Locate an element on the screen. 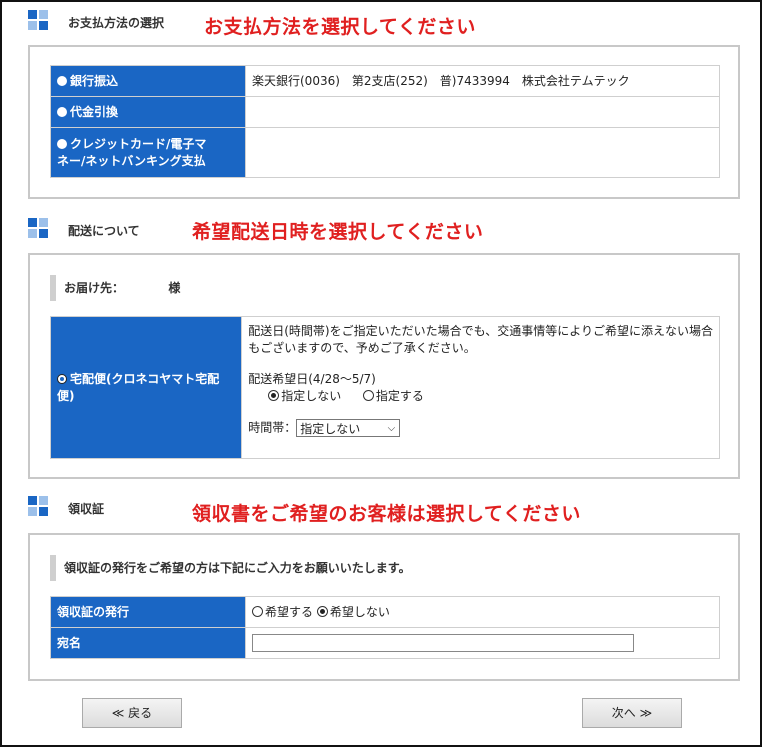 This screenshot has height=747, width=762. table-row: 代金引換 is located at coordinates (385, 112).